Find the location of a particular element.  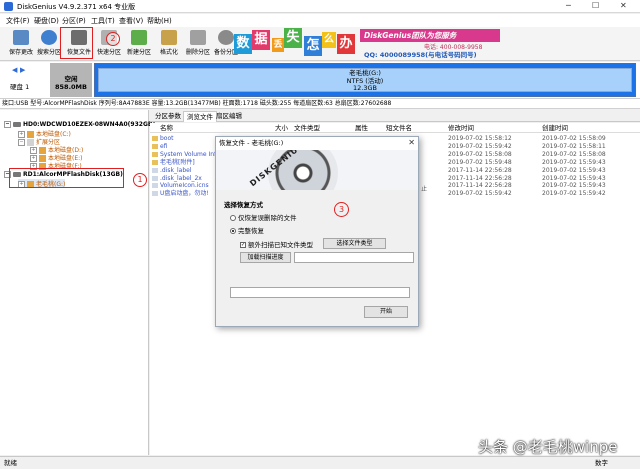

new-partition-icon is located at coordinates (139, 37).